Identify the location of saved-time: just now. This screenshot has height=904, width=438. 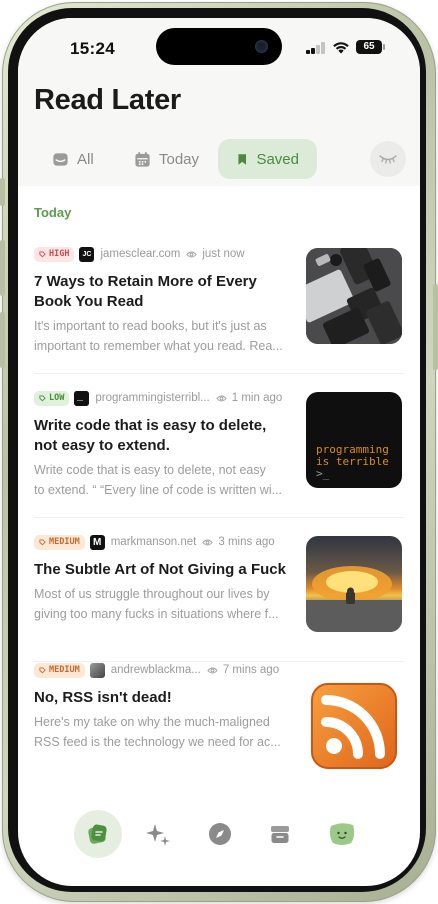
(223, 254).